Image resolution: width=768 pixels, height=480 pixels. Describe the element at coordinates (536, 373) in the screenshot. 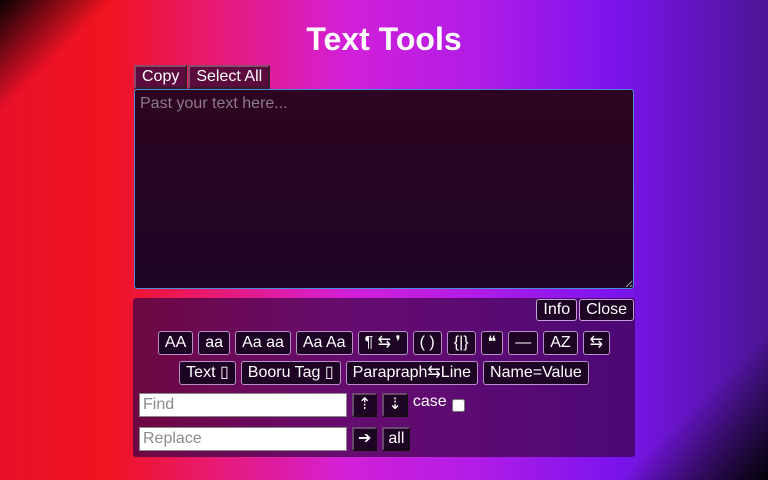

I see `name-value-button: Name=Value` at that location.